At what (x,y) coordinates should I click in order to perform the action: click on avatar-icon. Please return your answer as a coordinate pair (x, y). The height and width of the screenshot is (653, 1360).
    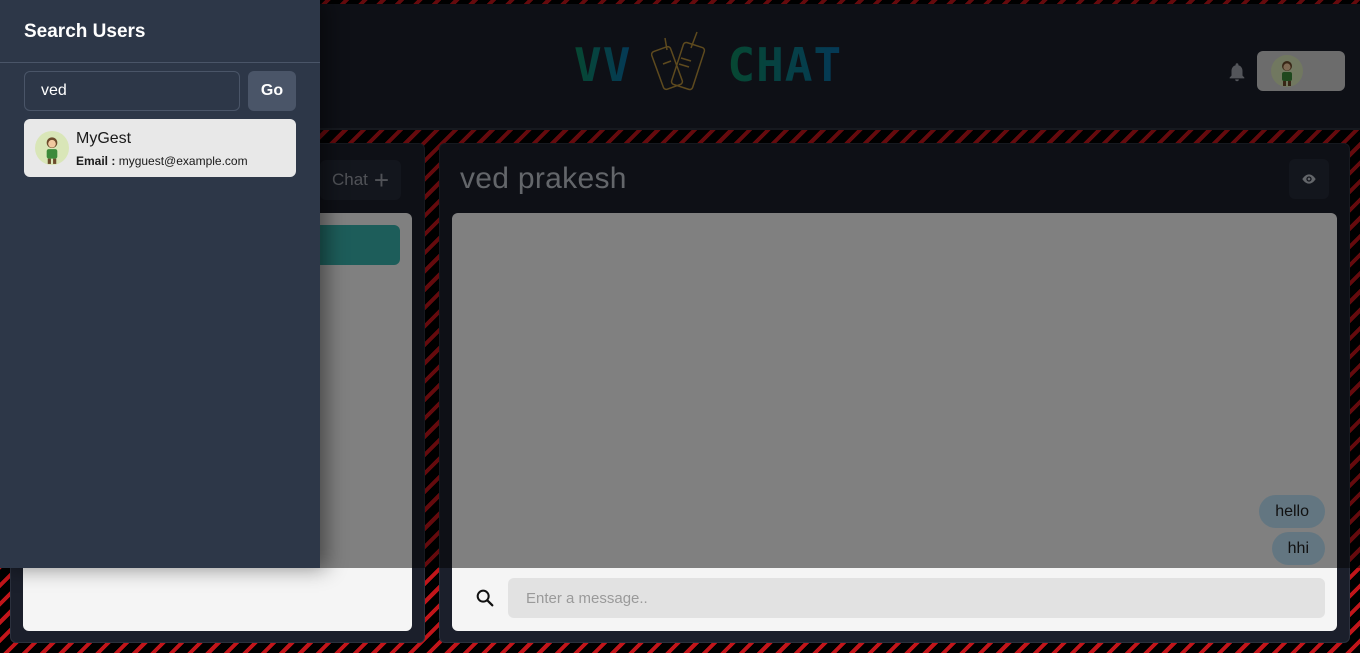
    Looking at the image, I should click on (52, 148).